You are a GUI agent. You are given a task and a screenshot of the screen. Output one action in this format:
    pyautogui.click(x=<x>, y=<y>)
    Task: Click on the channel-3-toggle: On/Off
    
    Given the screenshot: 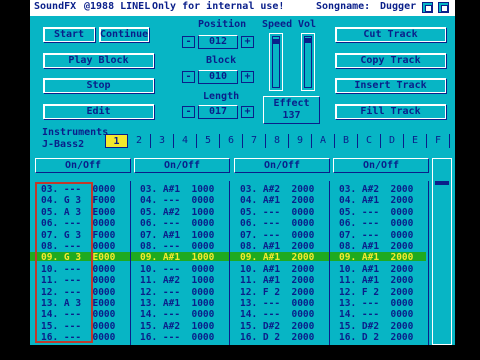 What is the action you would take?
    pyautogui.click(x=282, y=165)
    